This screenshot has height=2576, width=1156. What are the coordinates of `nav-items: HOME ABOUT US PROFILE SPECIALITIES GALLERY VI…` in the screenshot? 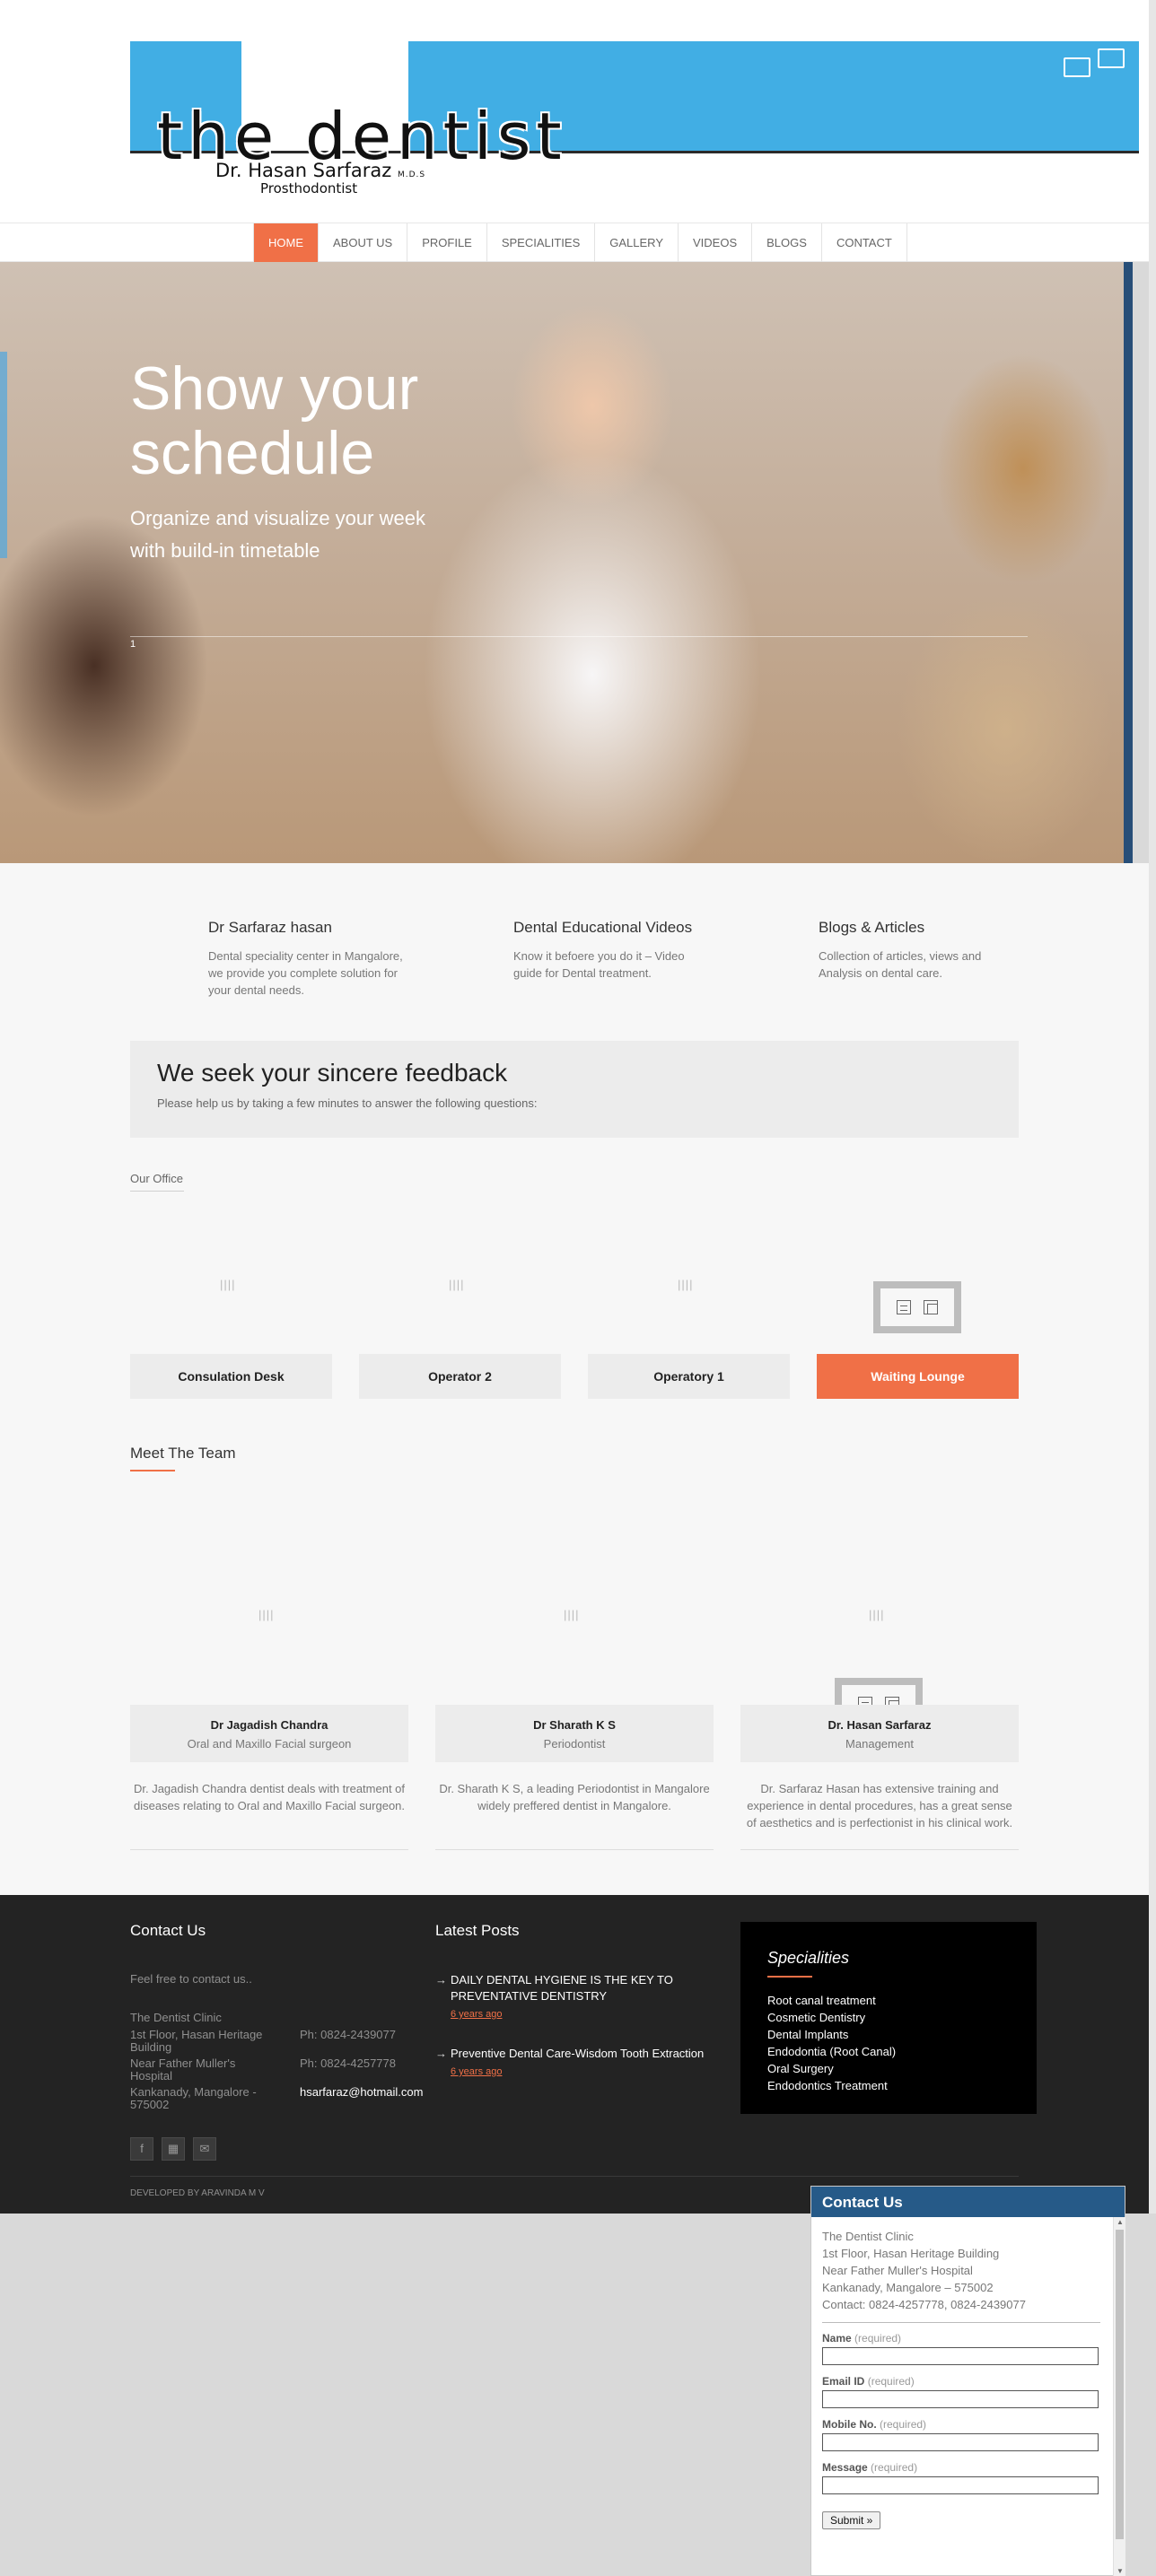 It's located at (580, 243).